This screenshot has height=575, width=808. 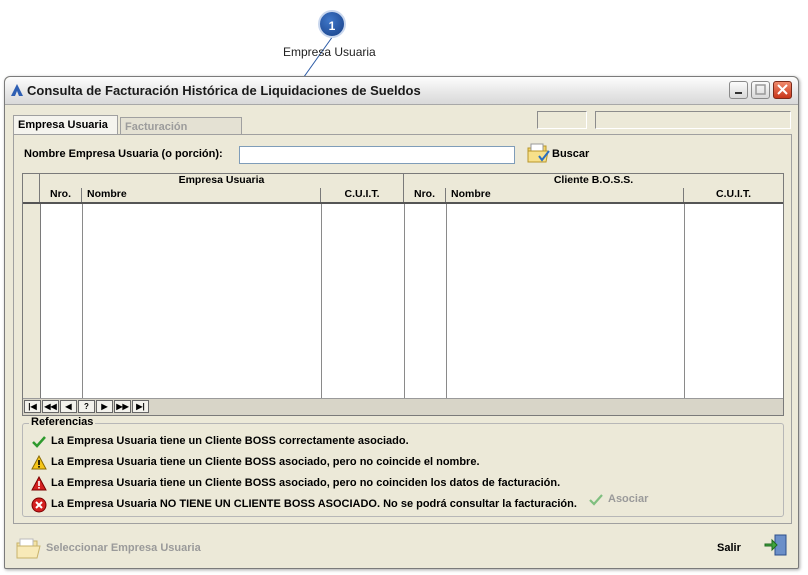 I want to click on associate-button: Asociar, so click(x=628, y=499).